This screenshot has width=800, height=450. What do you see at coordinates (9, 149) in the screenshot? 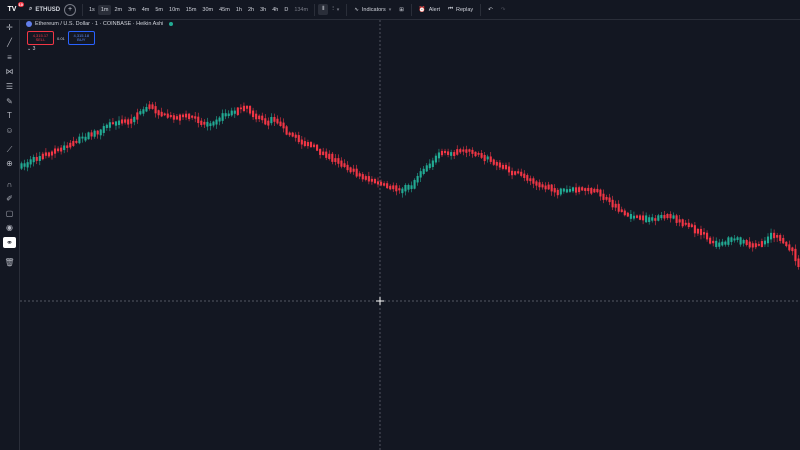
I see `ruler-icon: ⟋` at bounding box center [9, 149].